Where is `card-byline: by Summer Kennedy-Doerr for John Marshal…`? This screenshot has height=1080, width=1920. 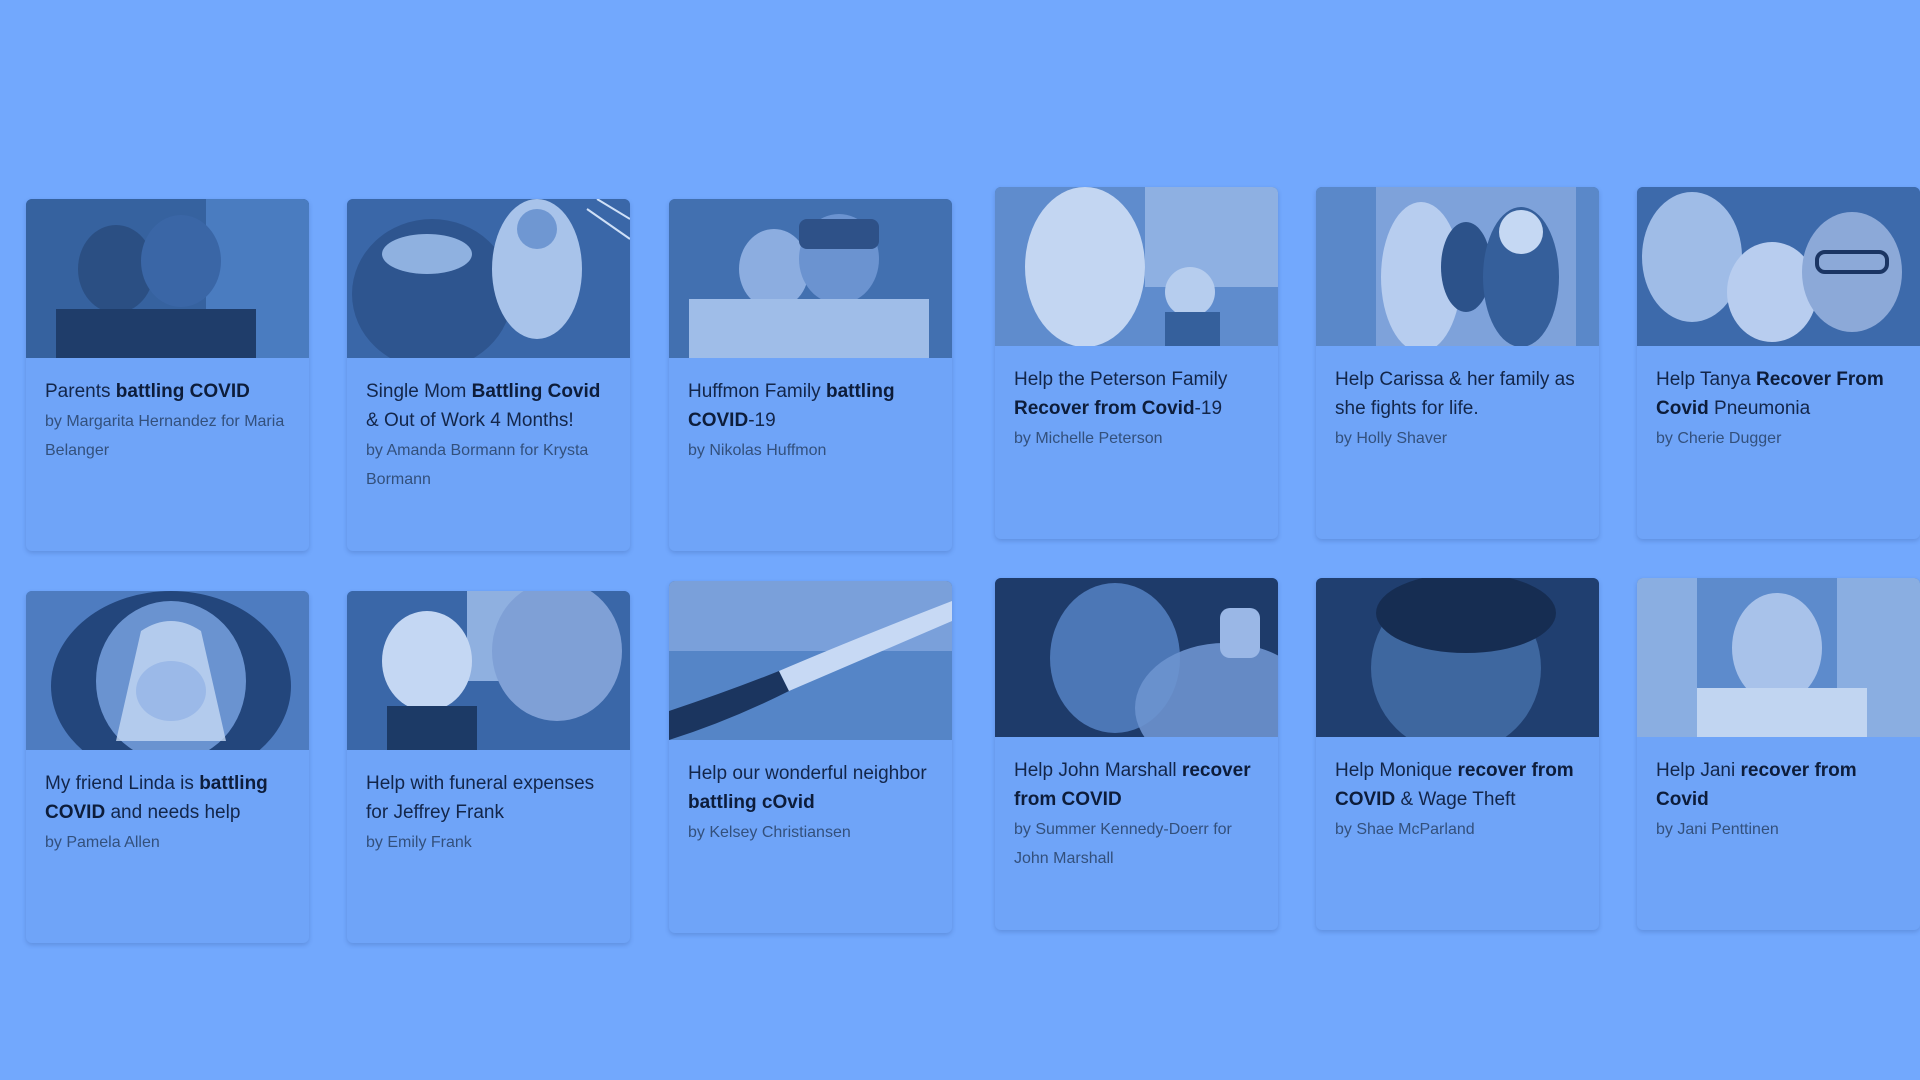 card-byline: by Summer Kennedy-Doerr for John Marshal… is located at coordinates (1123, 844).